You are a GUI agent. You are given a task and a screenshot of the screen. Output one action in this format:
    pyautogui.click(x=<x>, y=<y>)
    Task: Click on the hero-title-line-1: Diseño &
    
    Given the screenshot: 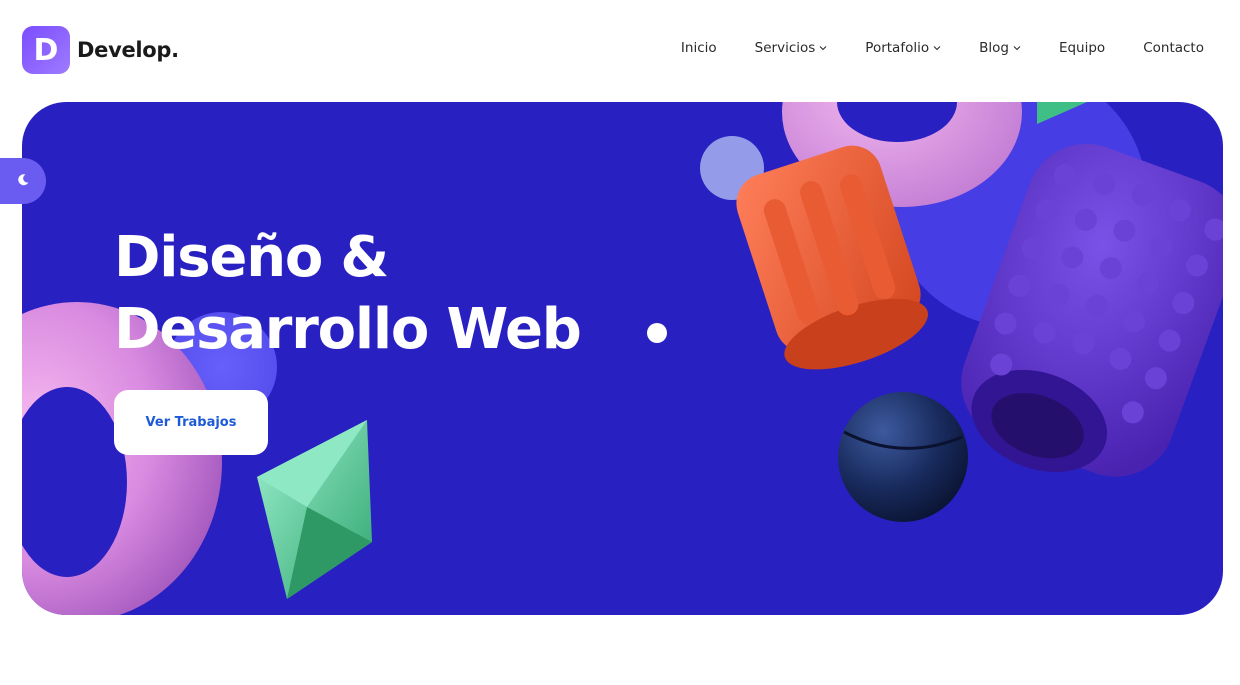 What is the action you would take?
    pyautogui.click(x=251, y=257)
    